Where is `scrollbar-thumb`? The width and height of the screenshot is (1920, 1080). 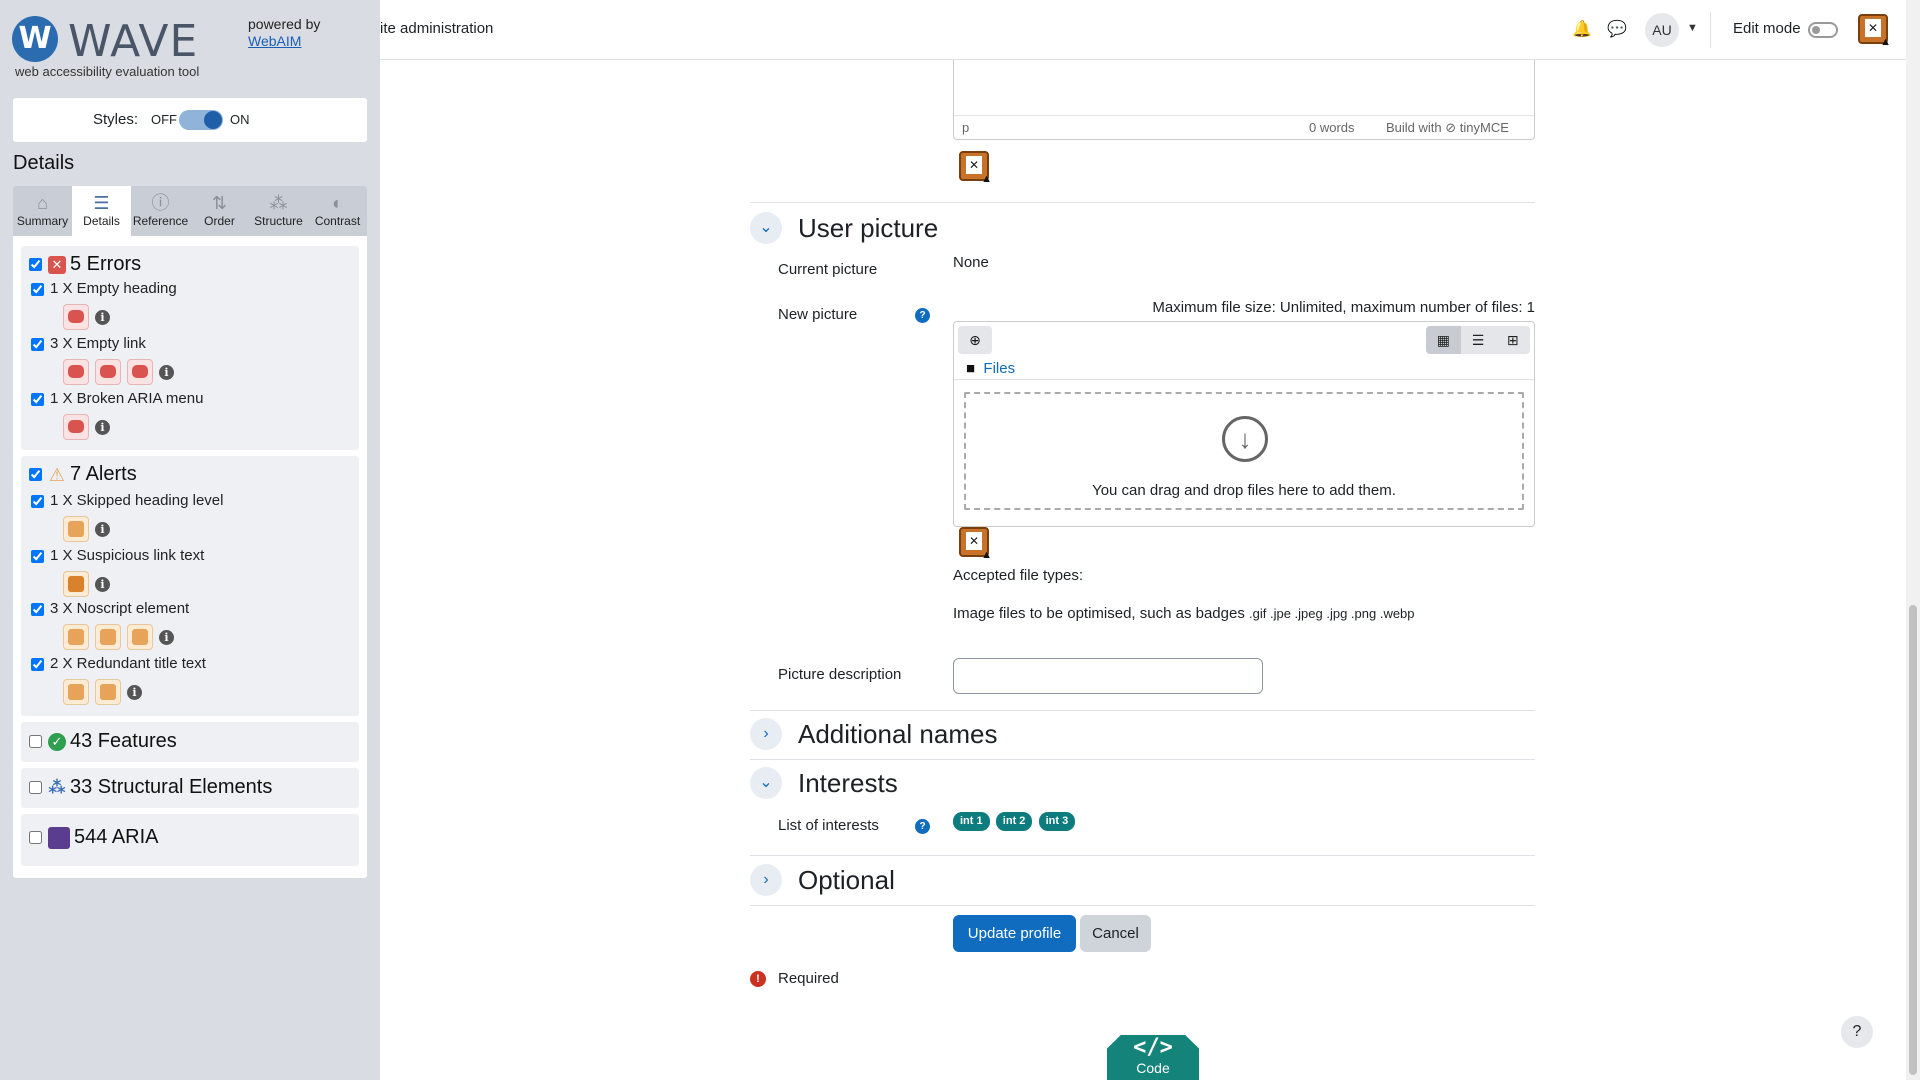 scrollbar-thumb is located at coordinates (1913, 840).